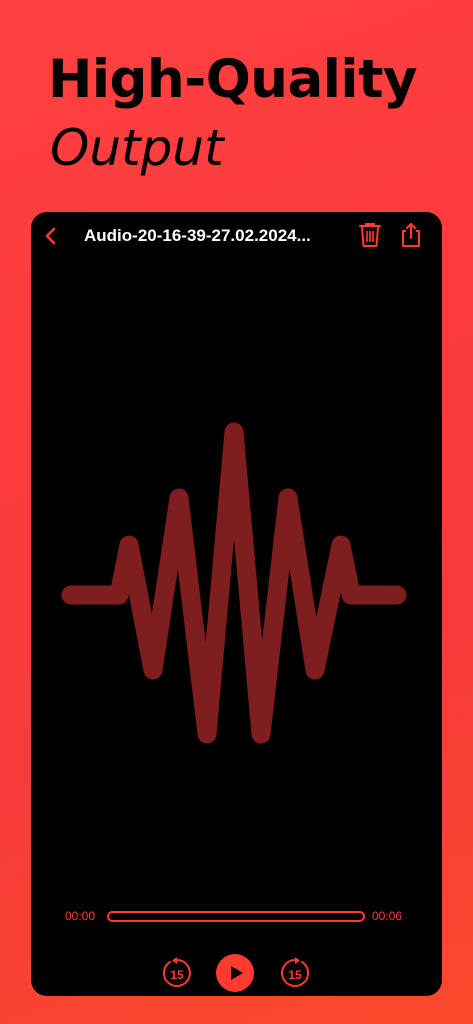 The width and height of the screenshot is (473, 1024). I want to click on total-time: 00:06, so click(387, 916).